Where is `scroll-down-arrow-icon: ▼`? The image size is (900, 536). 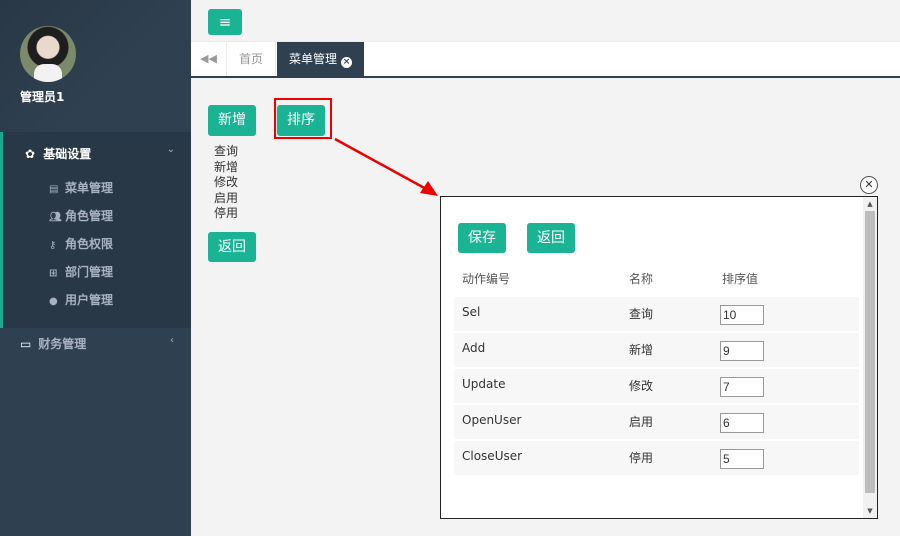
scroll-down-arrow-icon: ▼ is located at coordinates (870, 511).